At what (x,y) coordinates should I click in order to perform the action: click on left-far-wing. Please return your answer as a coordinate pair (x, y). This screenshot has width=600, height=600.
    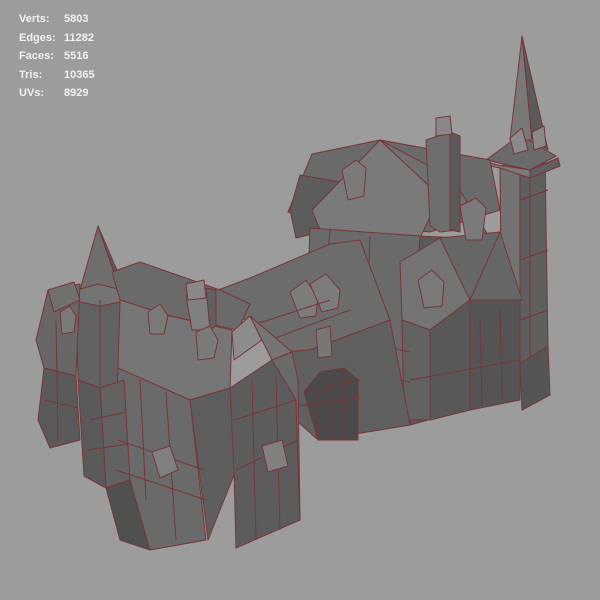
    Looking at the image, I should click on (58, 365).